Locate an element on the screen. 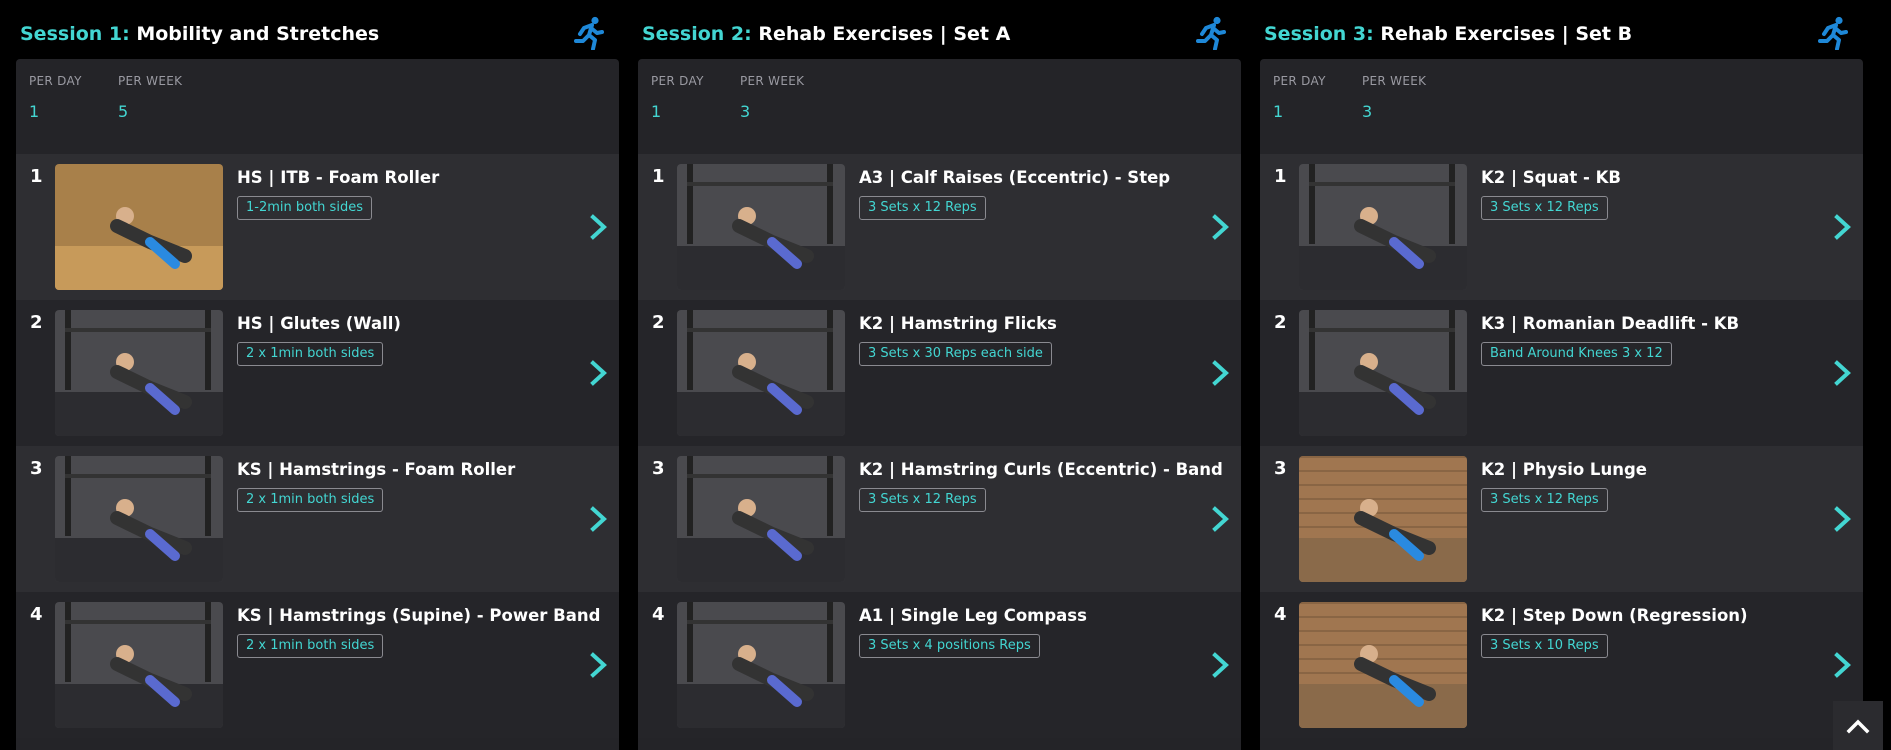  session-header: Session 1: Mobility and Stretches is located at coordinates (317, 29).